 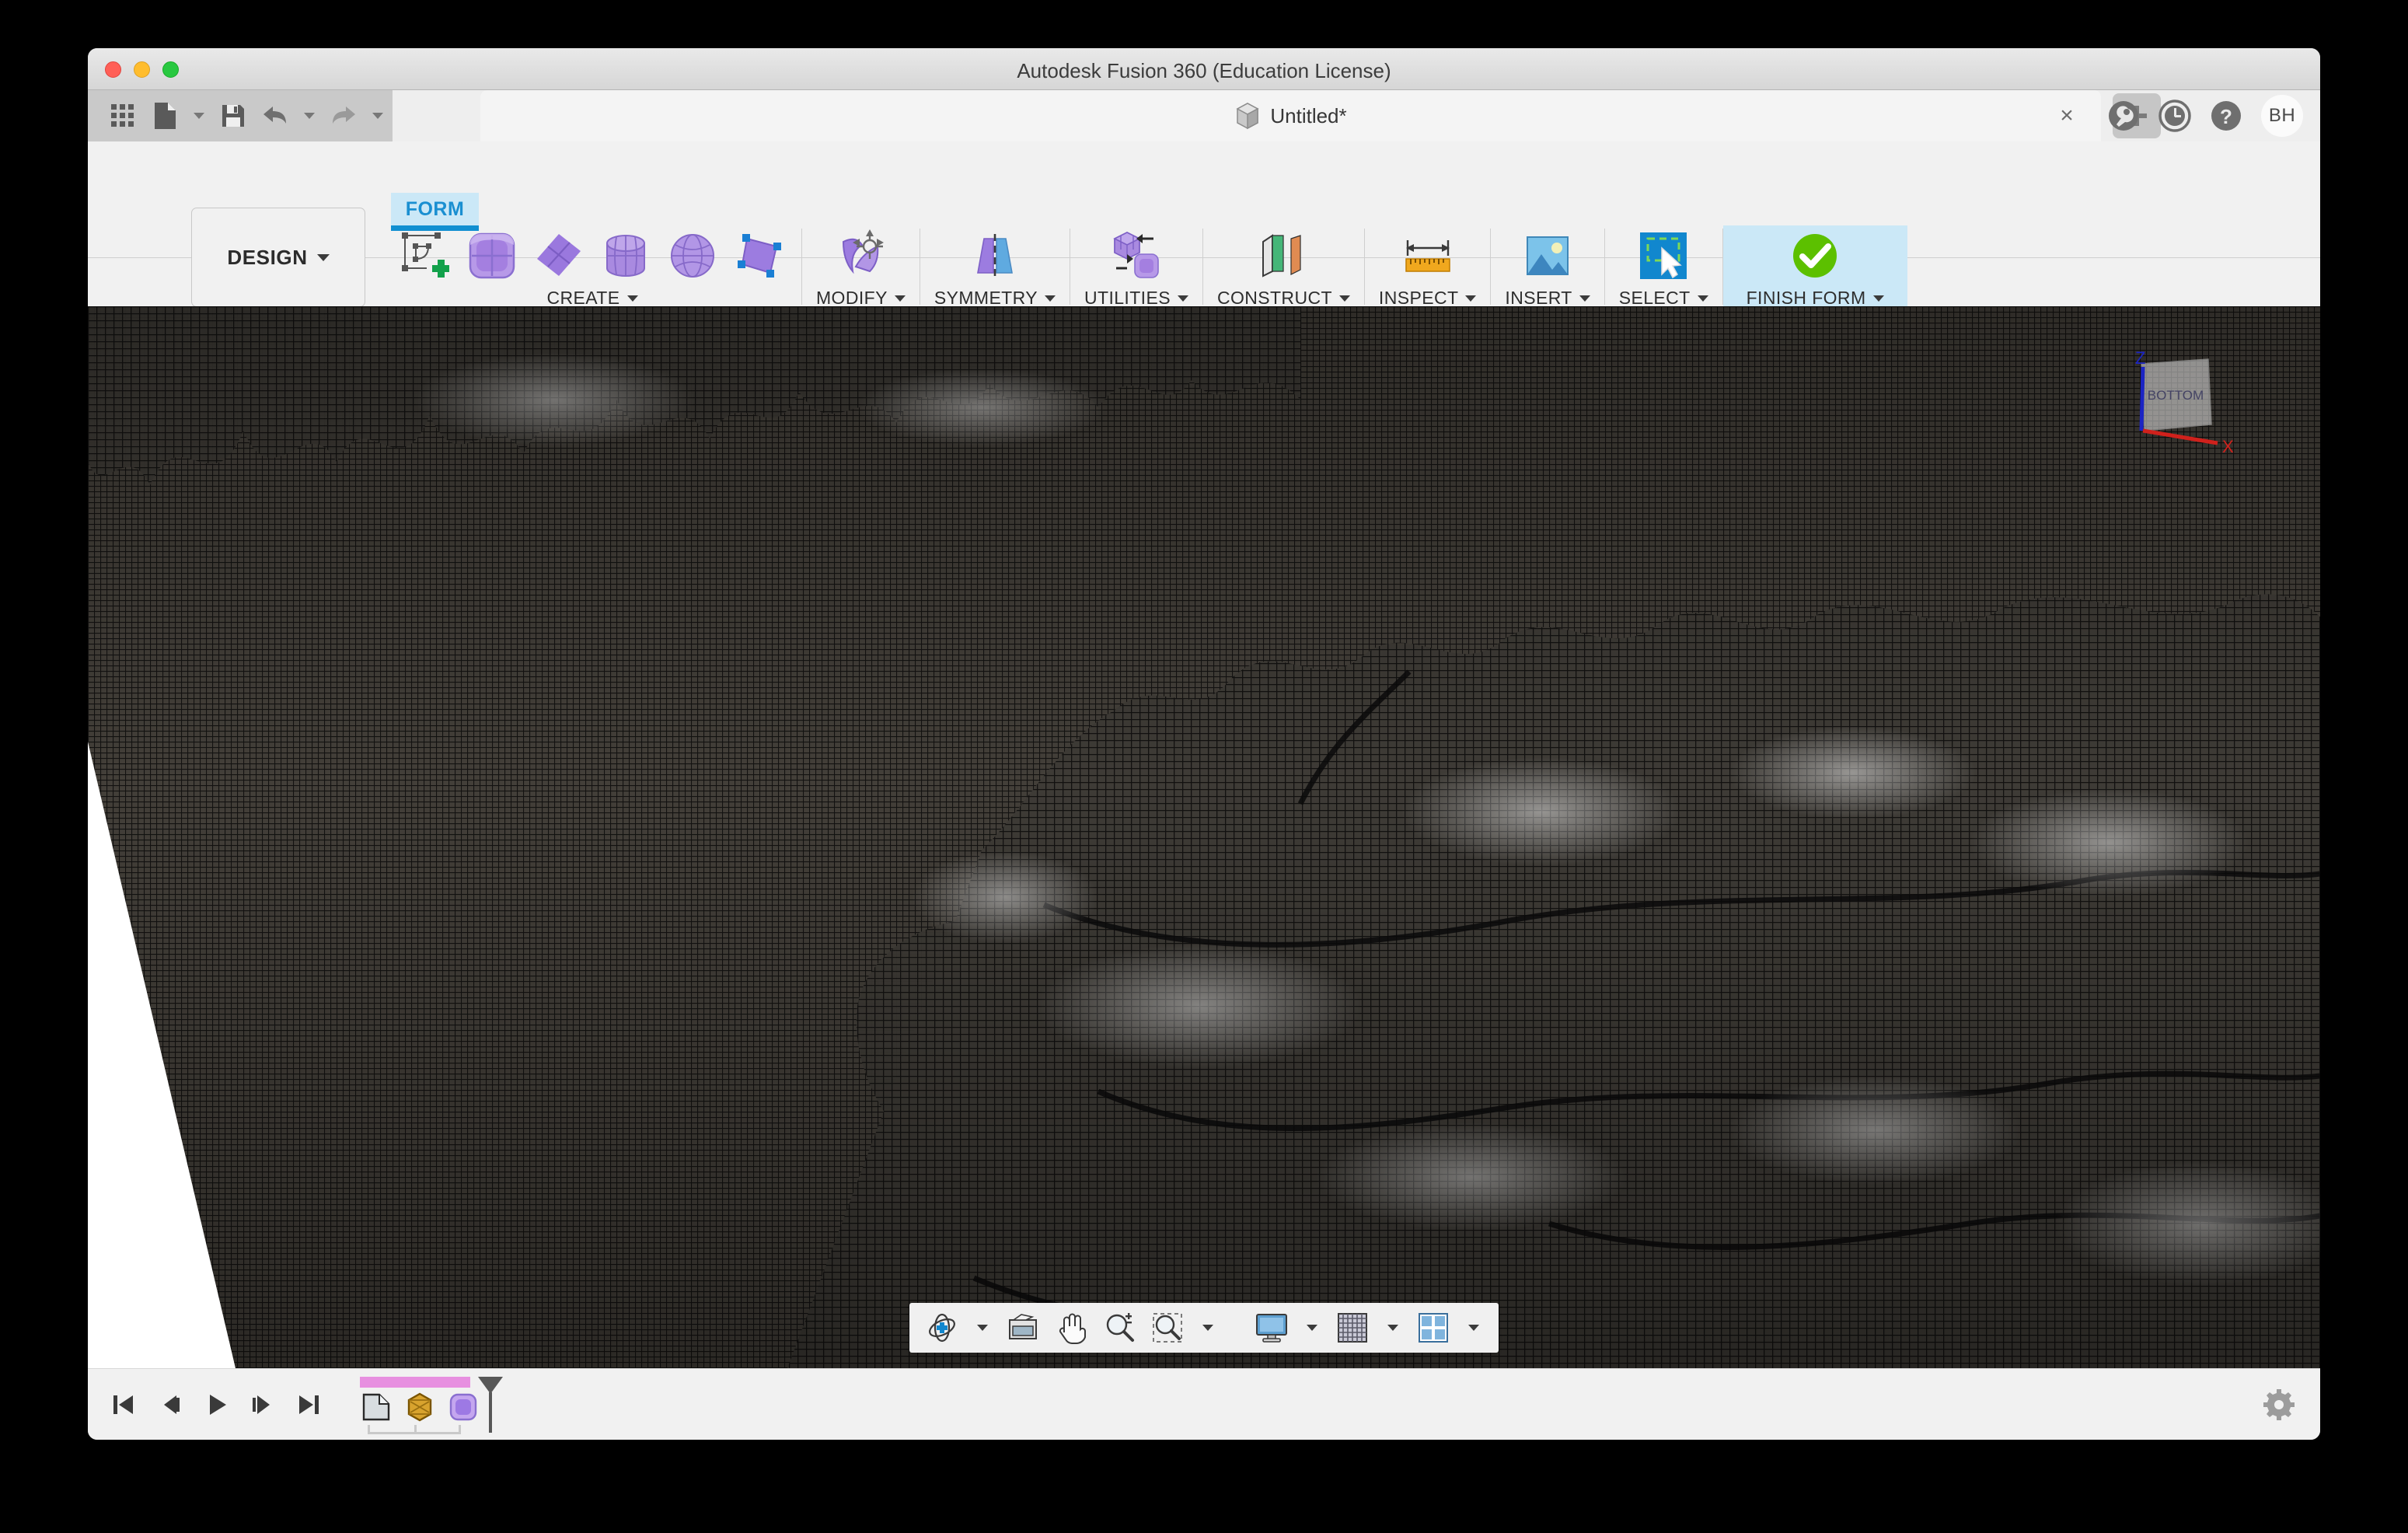 I want to click on mirror-internal-button, so click(x=995, y=256).